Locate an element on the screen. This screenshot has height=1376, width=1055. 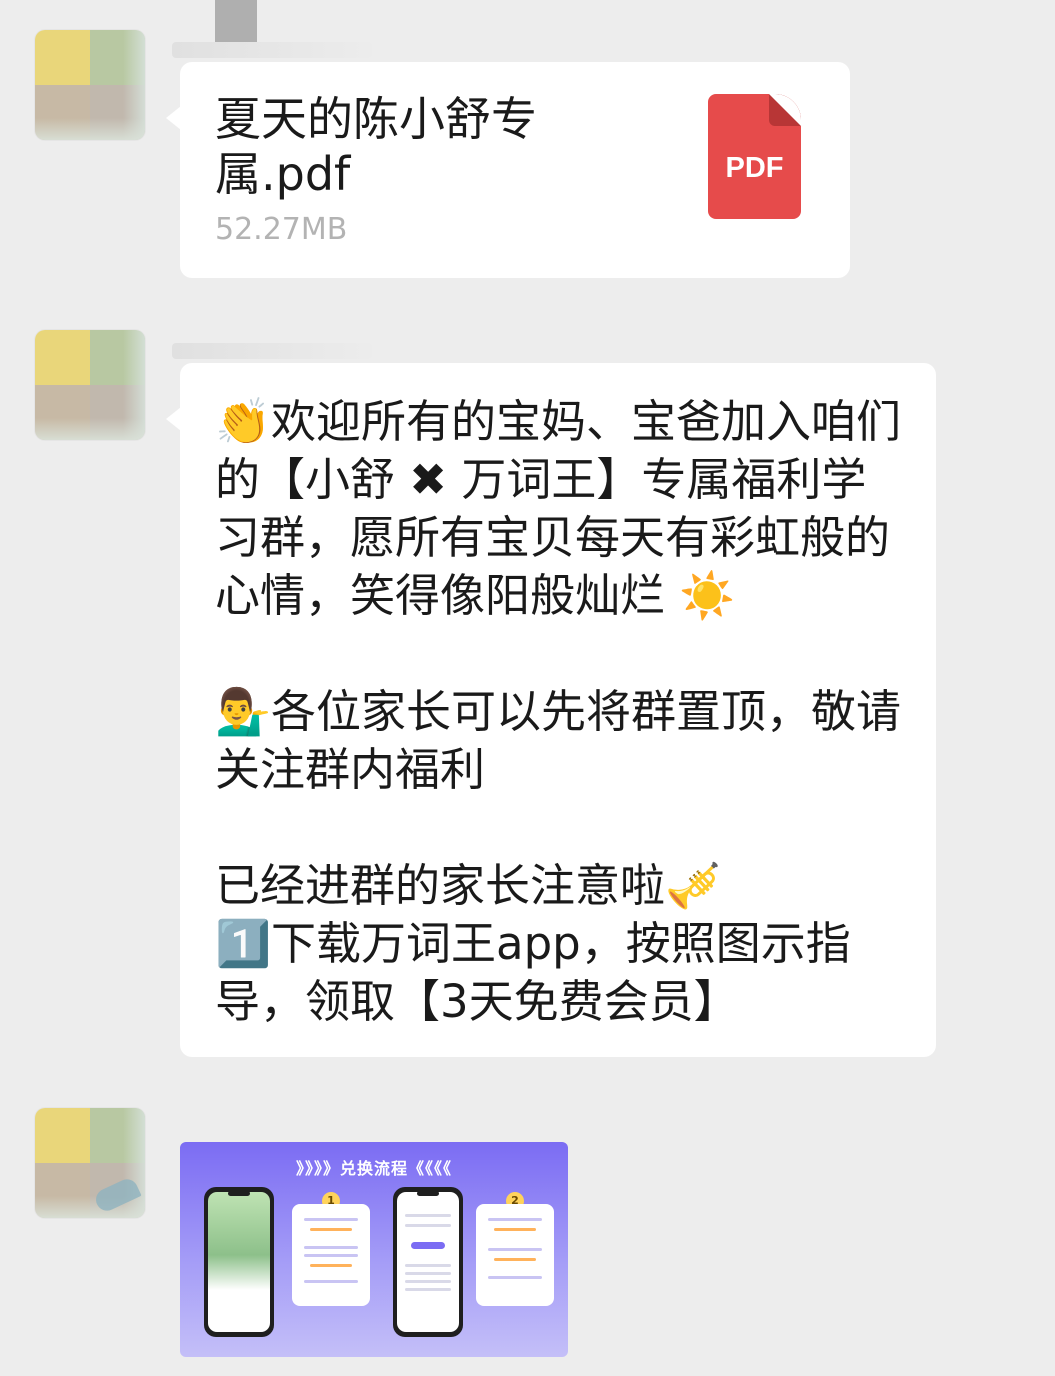
file-message-bubble: 夏天的陈小舒专属.pdf 52.27MB PDF is located at coordinates (508, 170).